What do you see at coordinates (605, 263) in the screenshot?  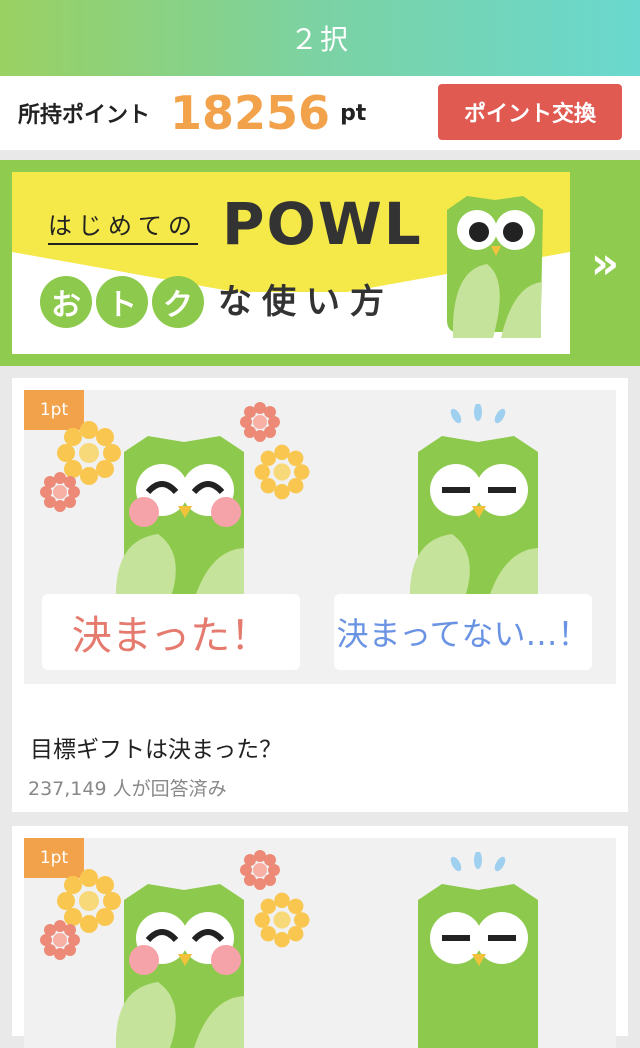 I see `double-chevron-right-icon: »` at bounding box center [605, 263].